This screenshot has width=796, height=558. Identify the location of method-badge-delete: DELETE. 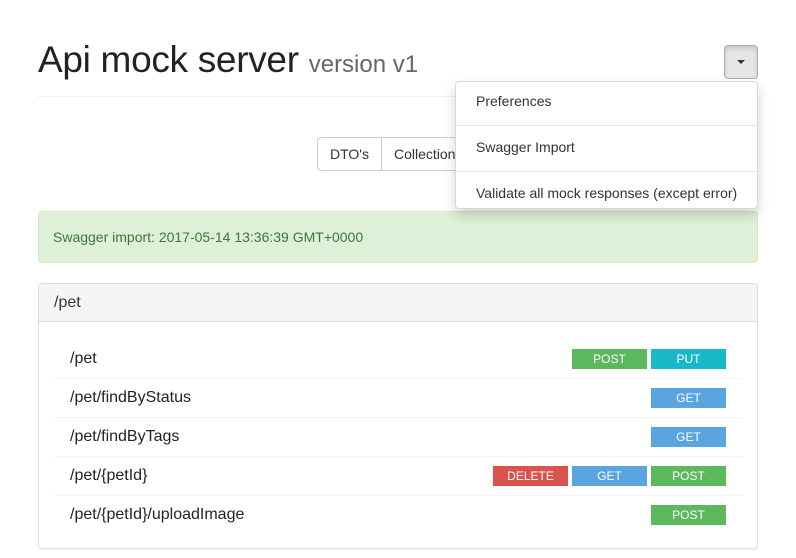
(530, 476).